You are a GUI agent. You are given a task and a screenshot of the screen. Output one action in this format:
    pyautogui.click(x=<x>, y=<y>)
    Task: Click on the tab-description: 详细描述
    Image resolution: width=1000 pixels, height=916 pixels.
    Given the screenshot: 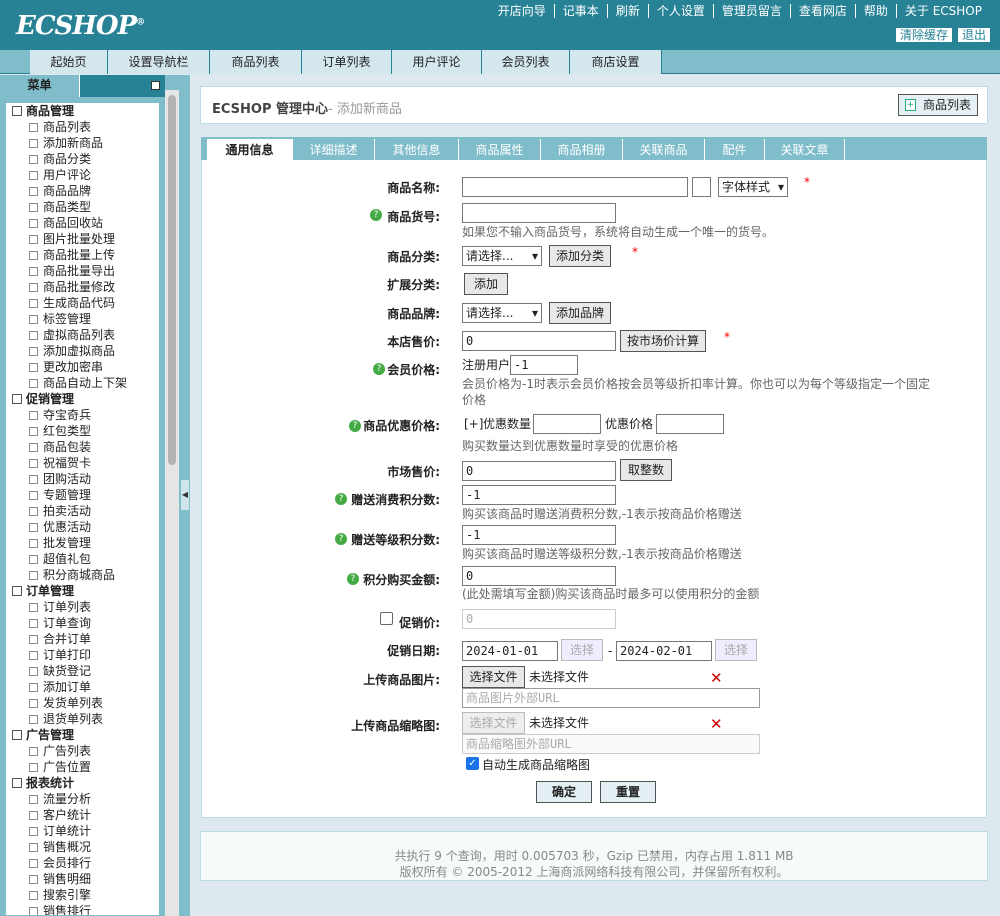 What is the action you would take?
    pyautogui.click(x=334, y=150)
    